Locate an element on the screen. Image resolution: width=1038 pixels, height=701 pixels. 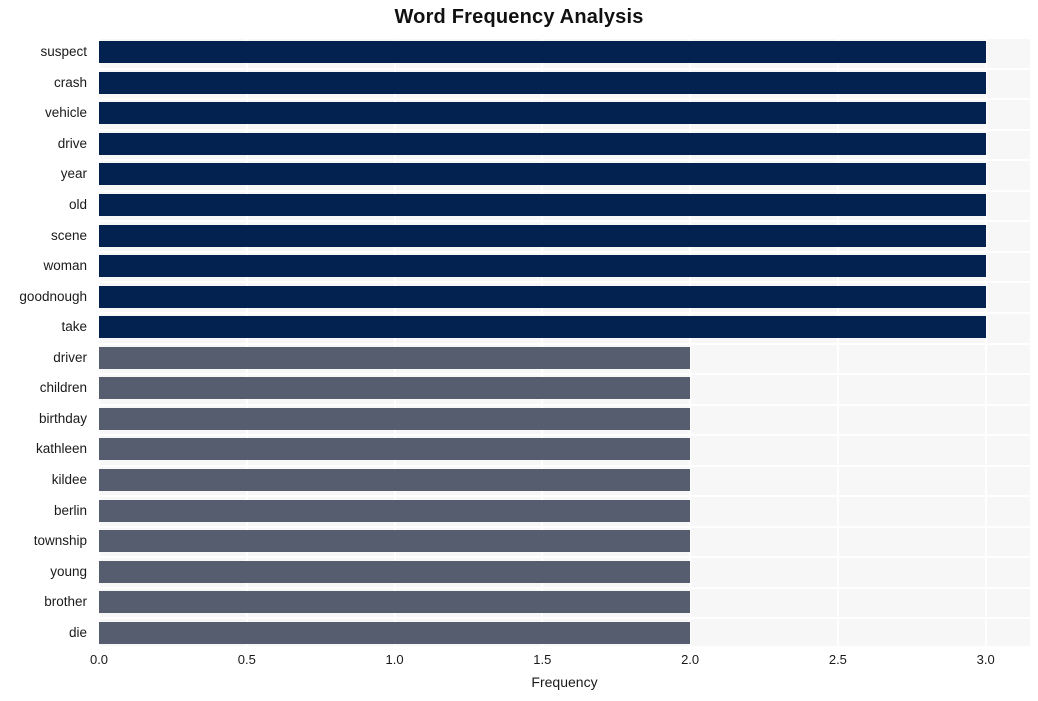
x-axis-tick-label: 0.0 is located at coordinates (99, 659).